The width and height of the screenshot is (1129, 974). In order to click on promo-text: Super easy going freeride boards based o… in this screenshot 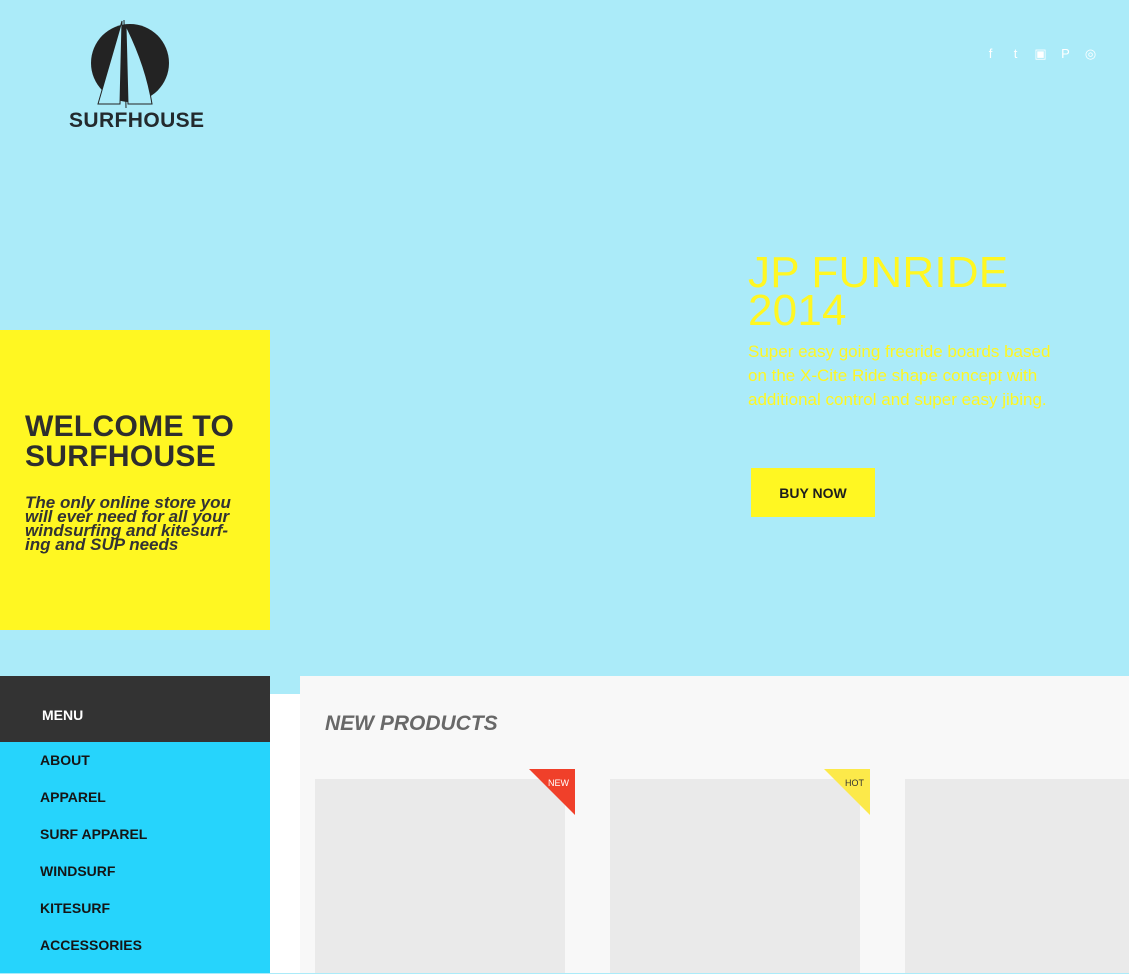, I will do `click(899, 375)`.